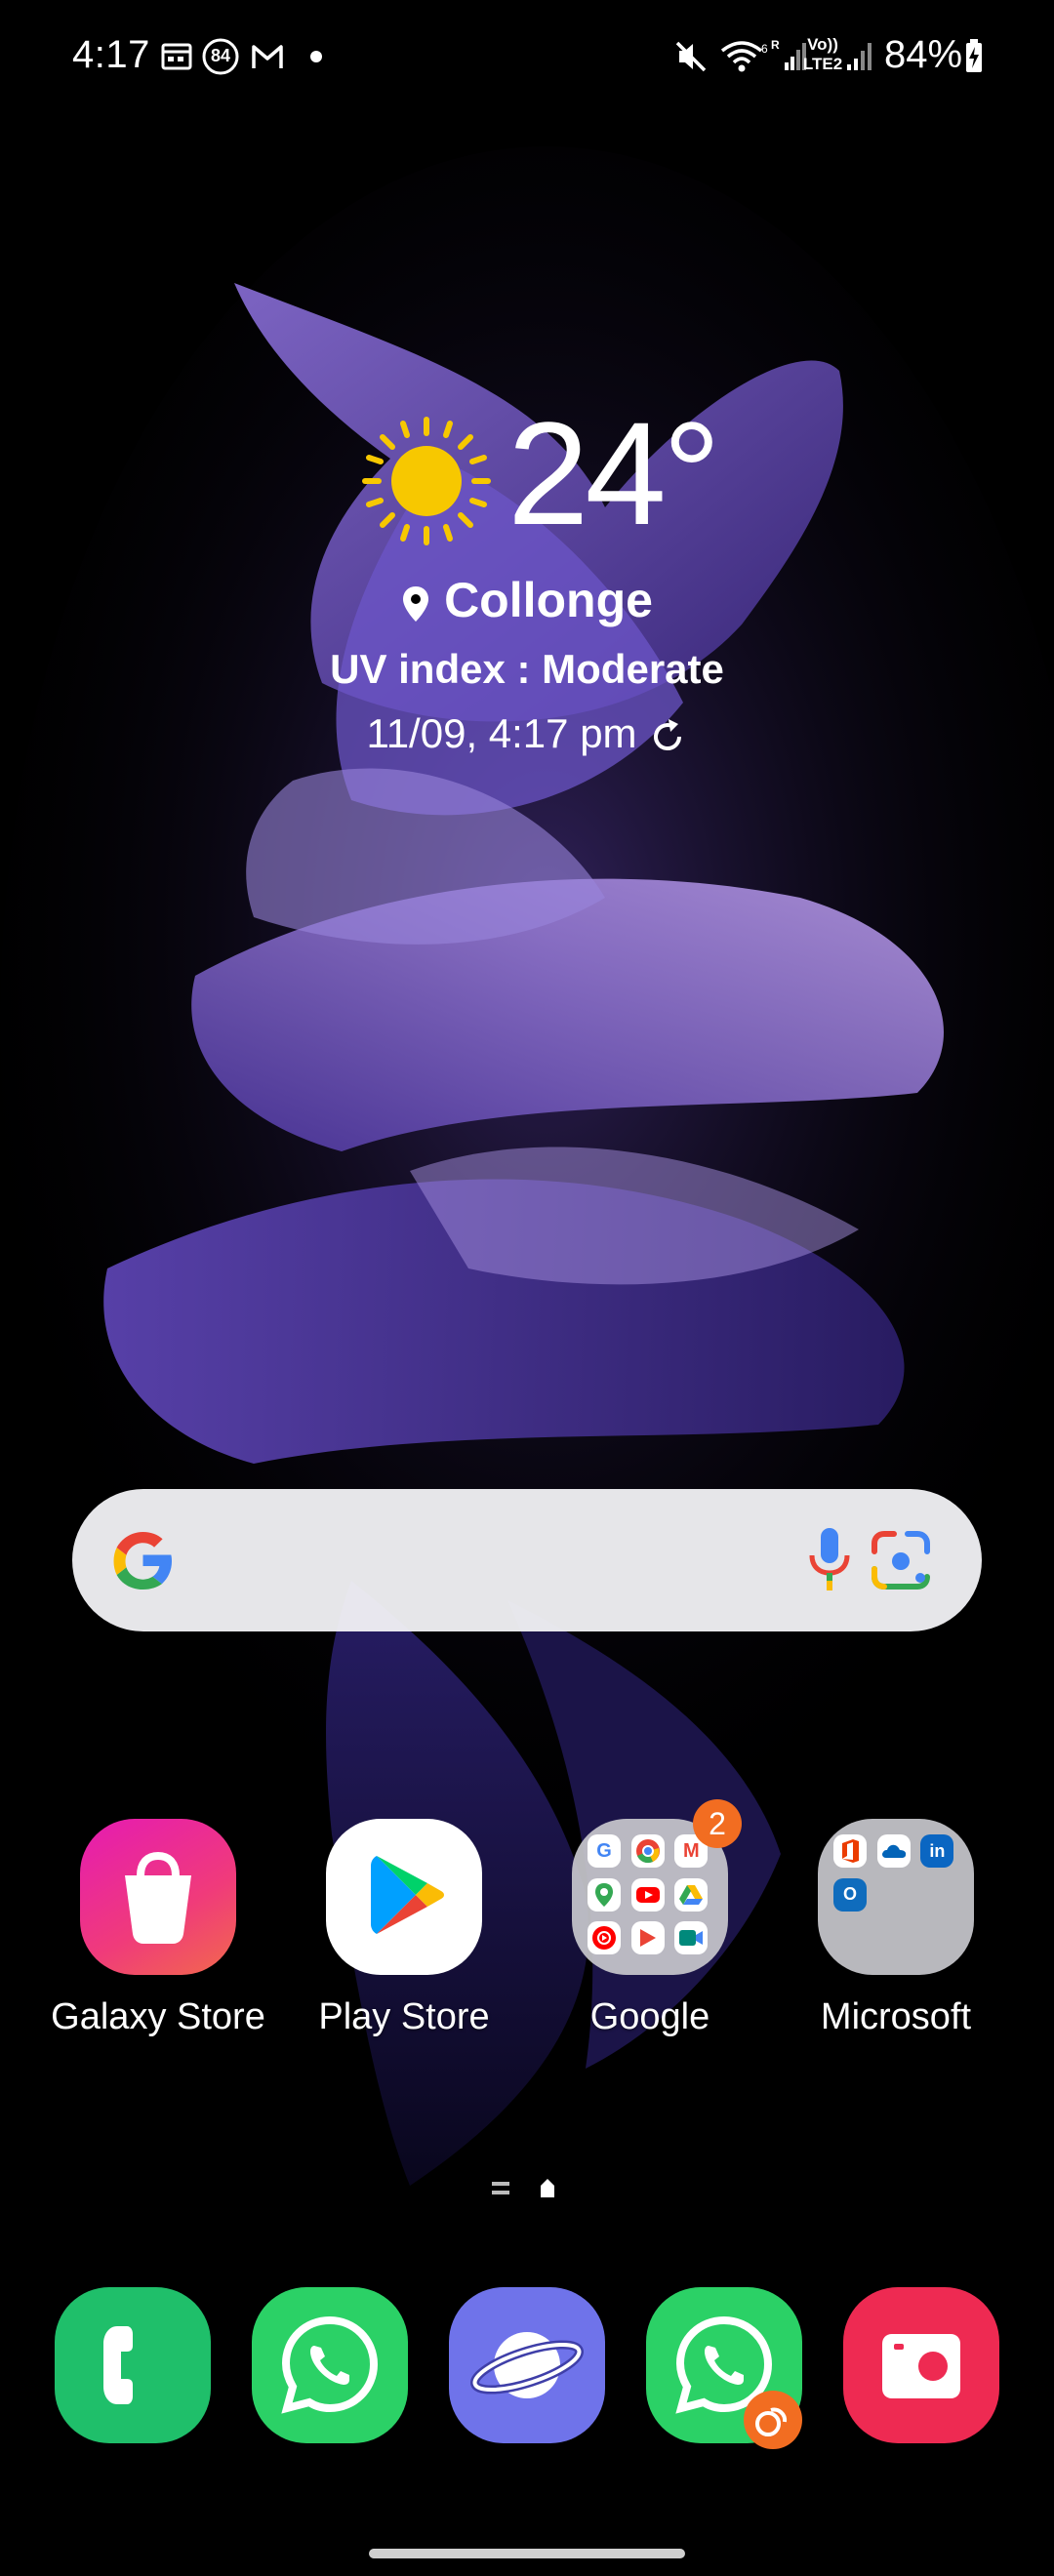 This screenshot has height=2576, width=1054. I want to click on app-folder-google: G M 2 Google, so click(650, 1918).